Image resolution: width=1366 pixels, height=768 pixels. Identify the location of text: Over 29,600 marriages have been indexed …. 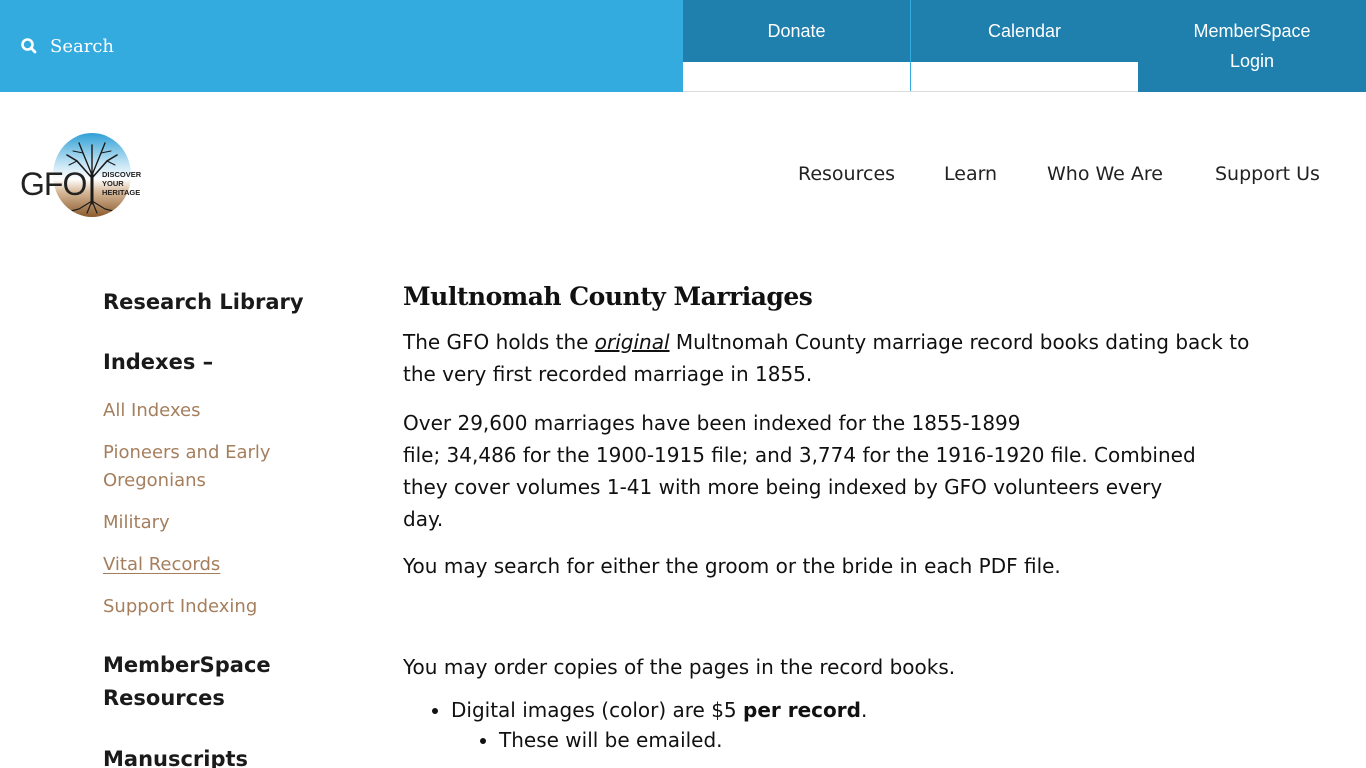
(712, 423).